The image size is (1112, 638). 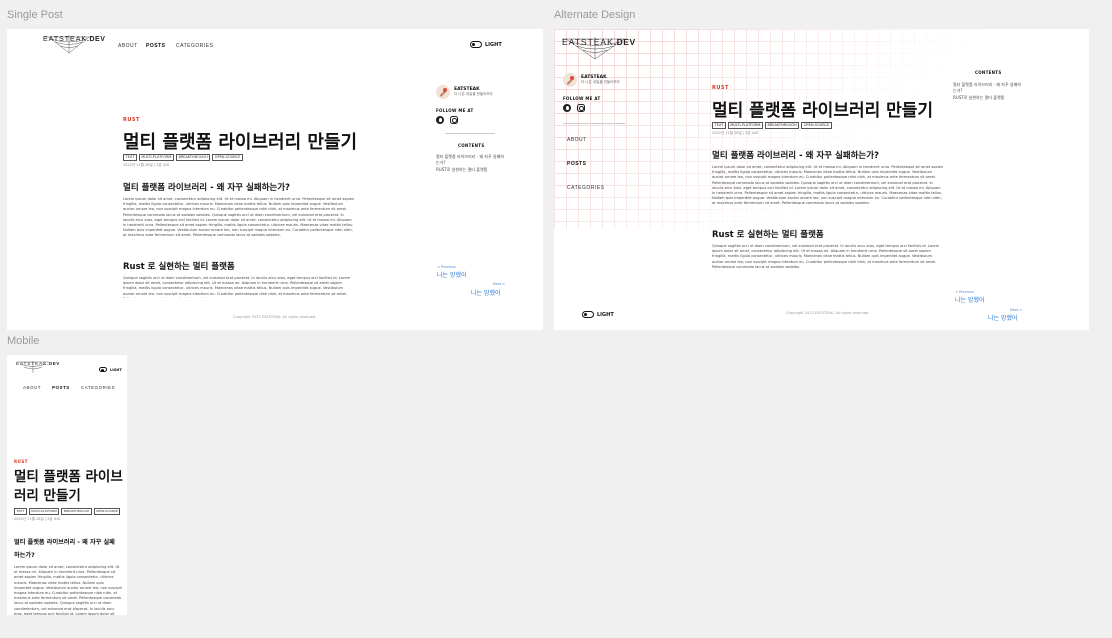 I want to click on frame-label-single-post: Single Post, so click(x=35, y=15).